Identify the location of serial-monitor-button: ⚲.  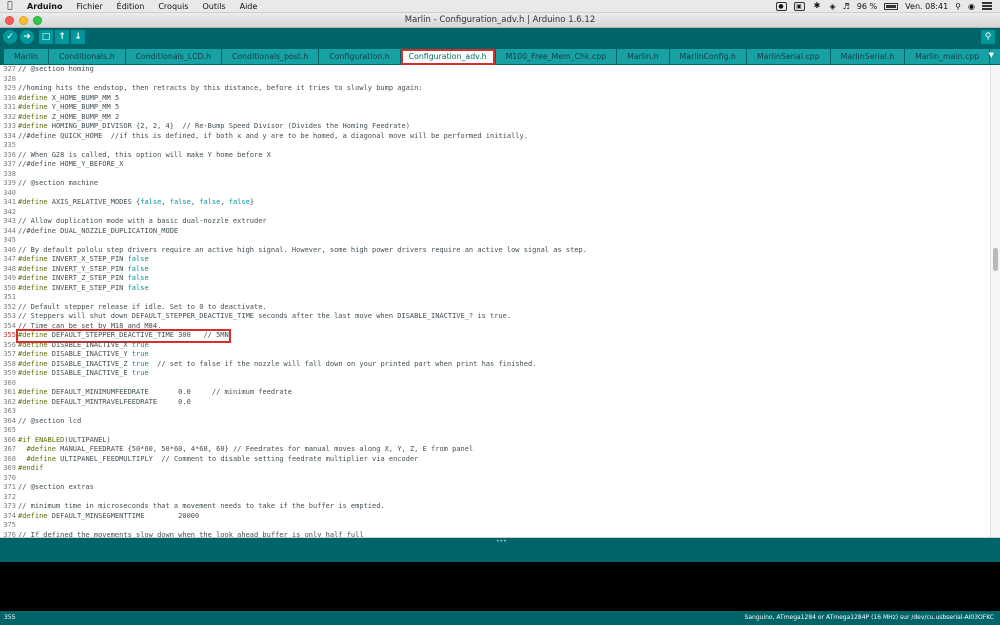
(988, 37).